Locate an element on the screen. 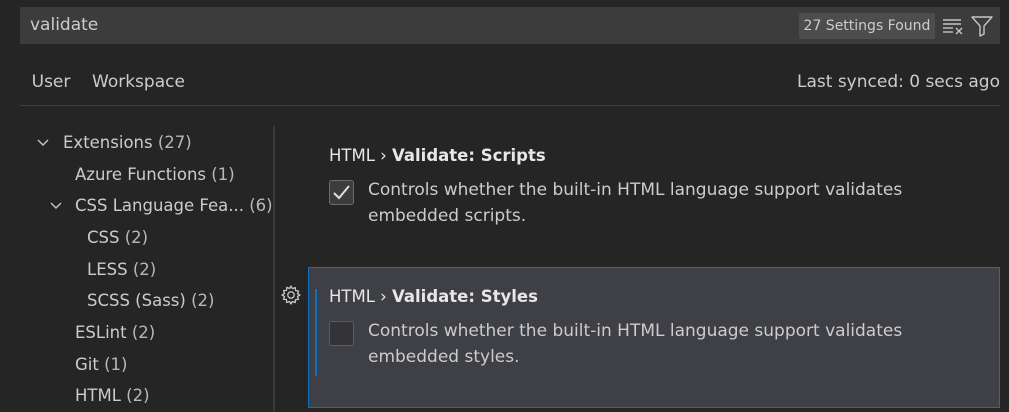 This screenshot has width=1009, height=412. toc-item-eslint: ESLint (2) is located at coordinates (115, 333).